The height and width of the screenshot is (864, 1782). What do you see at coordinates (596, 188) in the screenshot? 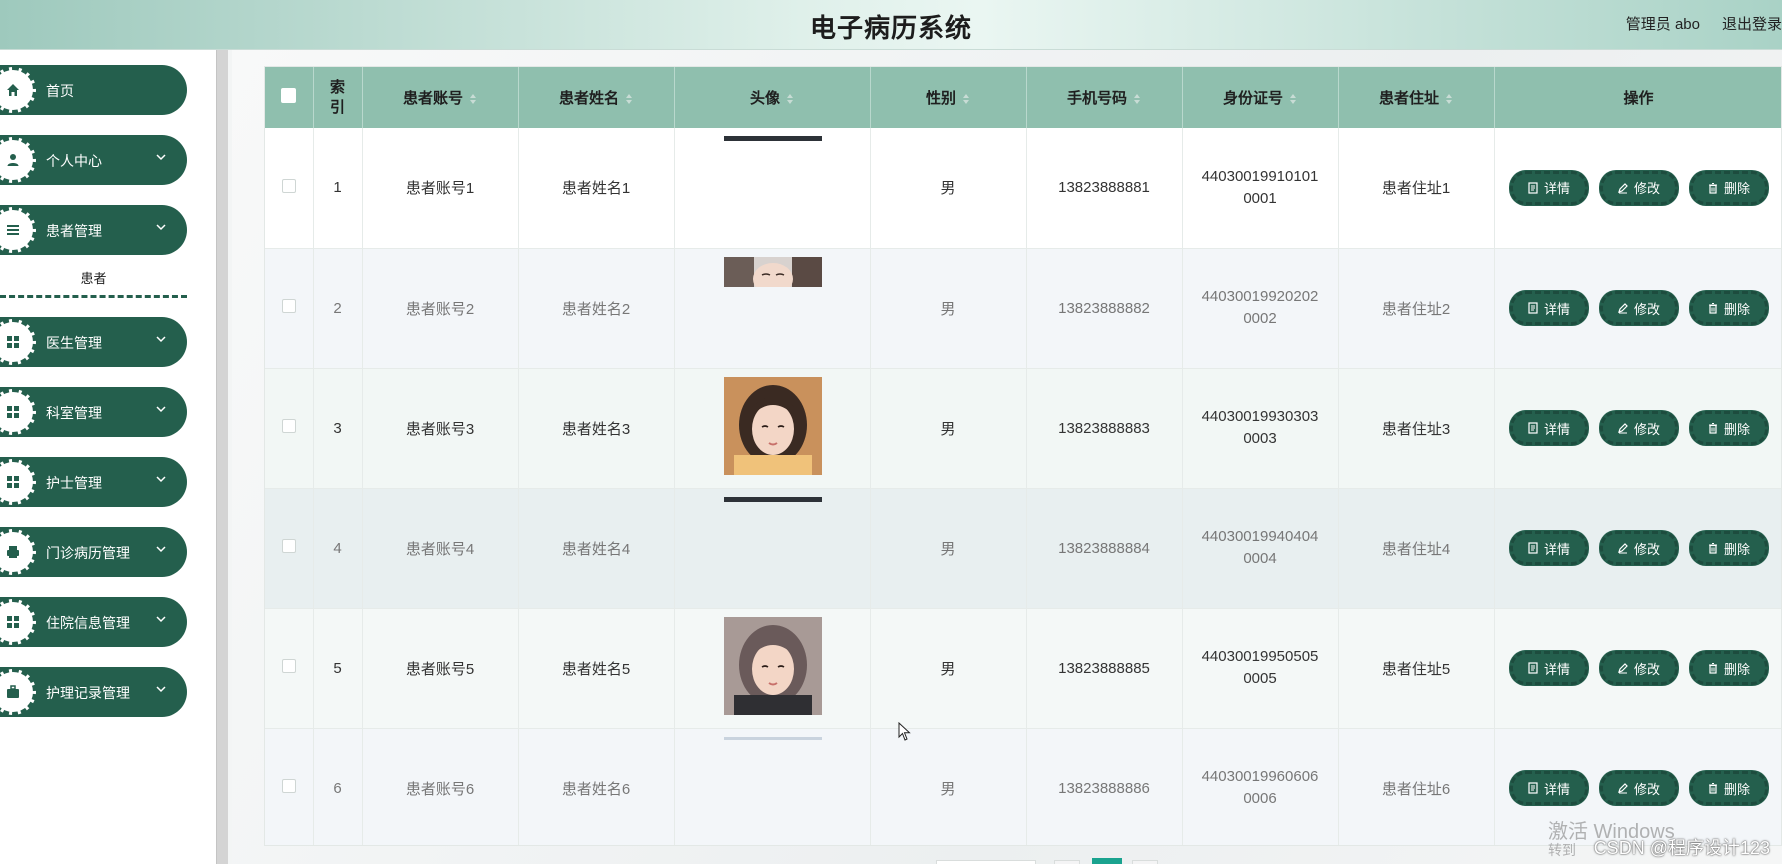
I see `cell-name: 患者姓名1` at bounding box center [596, 188].